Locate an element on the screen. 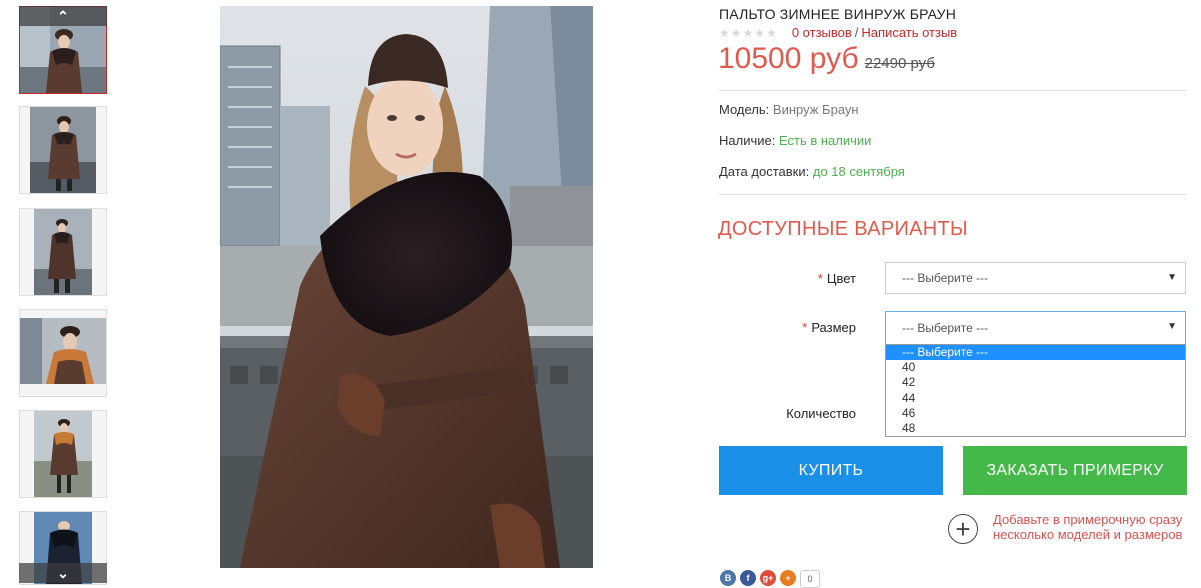  social-share-bar: B f g+ + 0 is located at coordinates (770, 579).